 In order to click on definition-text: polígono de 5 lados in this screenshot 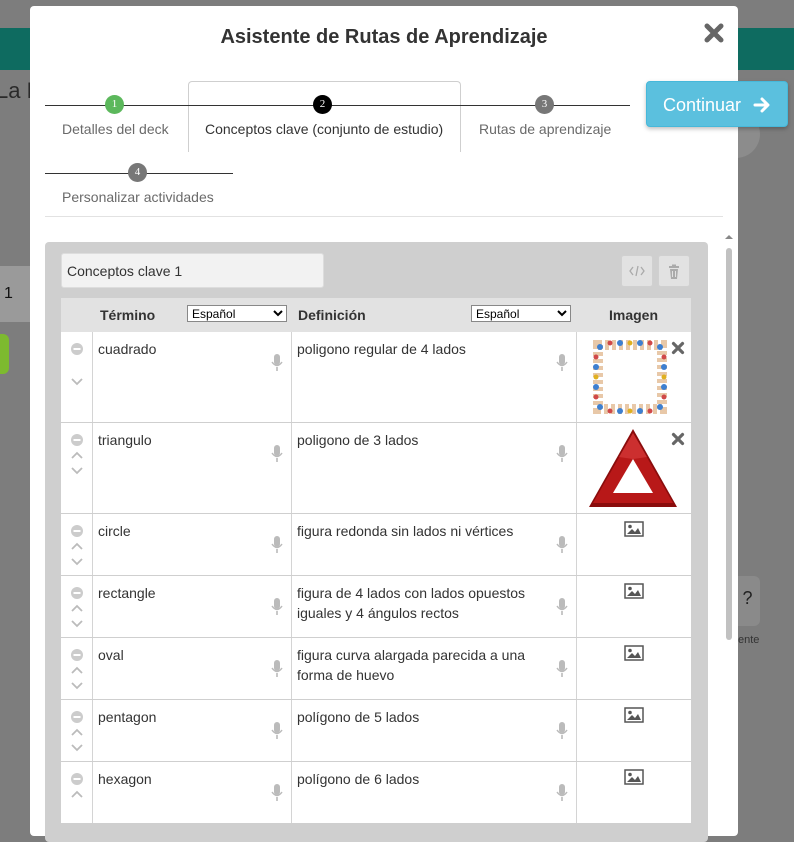, I will do `click(421, 717)`.